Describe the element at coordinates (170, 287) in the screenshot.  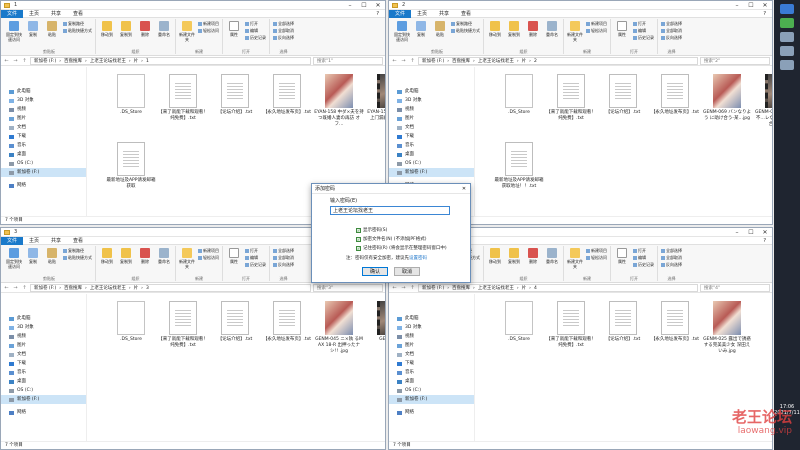
I see `breadcrumb: 新加卷 (F:) › 百盘搜库 › 上老王论坛找老王 › 片 › 3` at that location.